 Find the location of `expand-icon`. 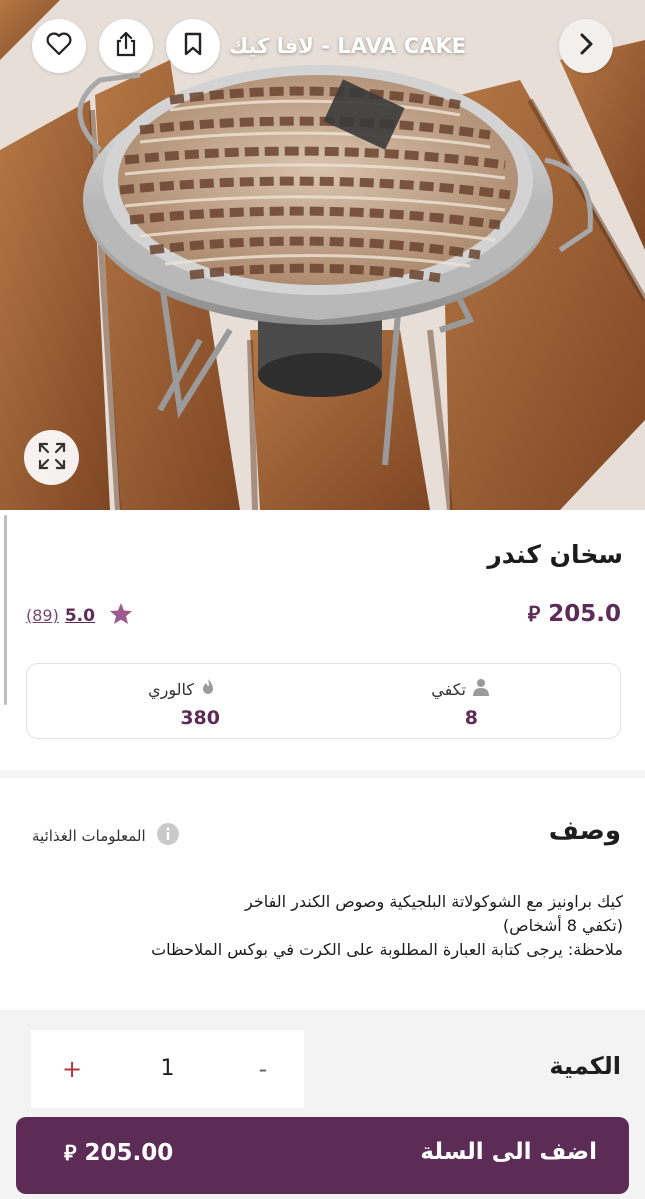

expand-icon is located at coordinates (52, 458).